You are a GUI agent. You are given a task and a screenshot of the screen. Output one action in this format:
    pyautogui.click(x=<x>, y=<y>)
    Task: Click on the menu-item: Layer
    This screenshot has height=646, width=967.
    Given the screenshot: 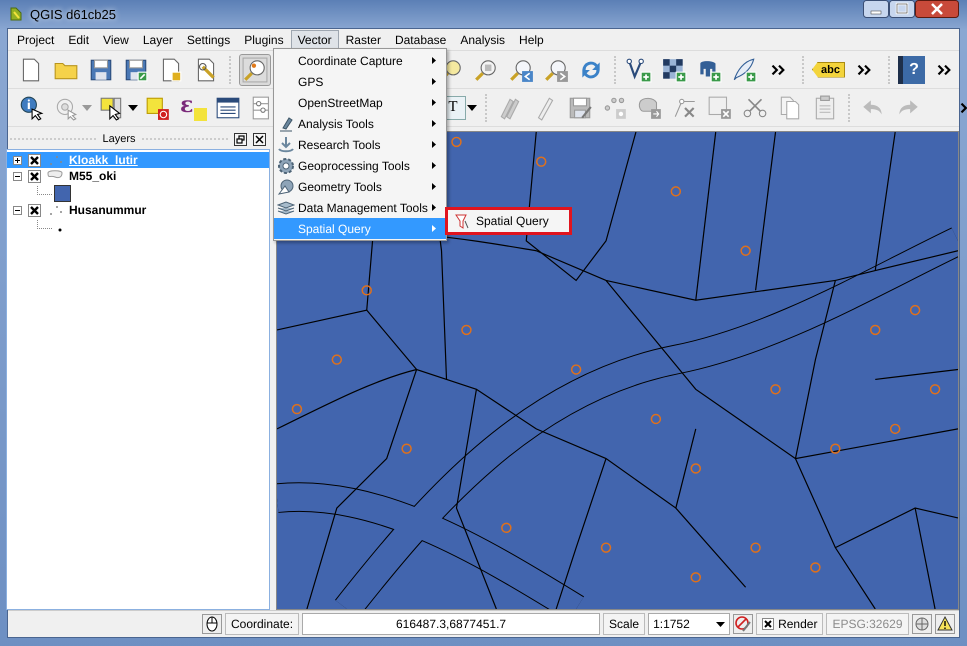 What is the action you would take?
    pyautogui.click(x=158, y=40)
    